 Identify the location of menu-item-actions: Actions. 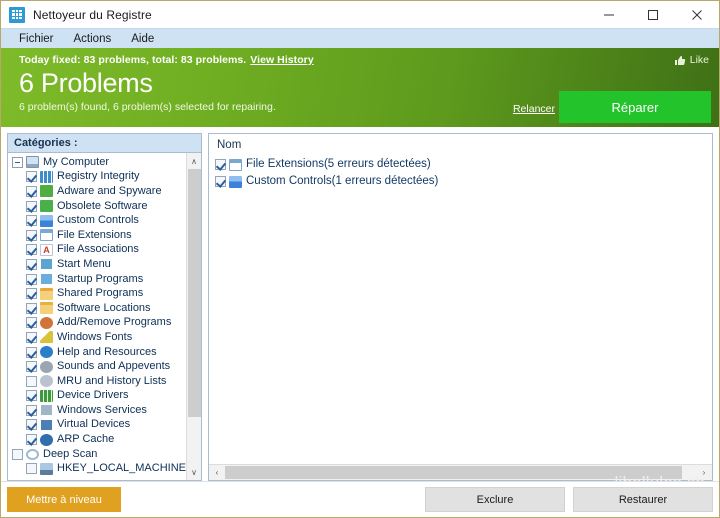
(93, 39).